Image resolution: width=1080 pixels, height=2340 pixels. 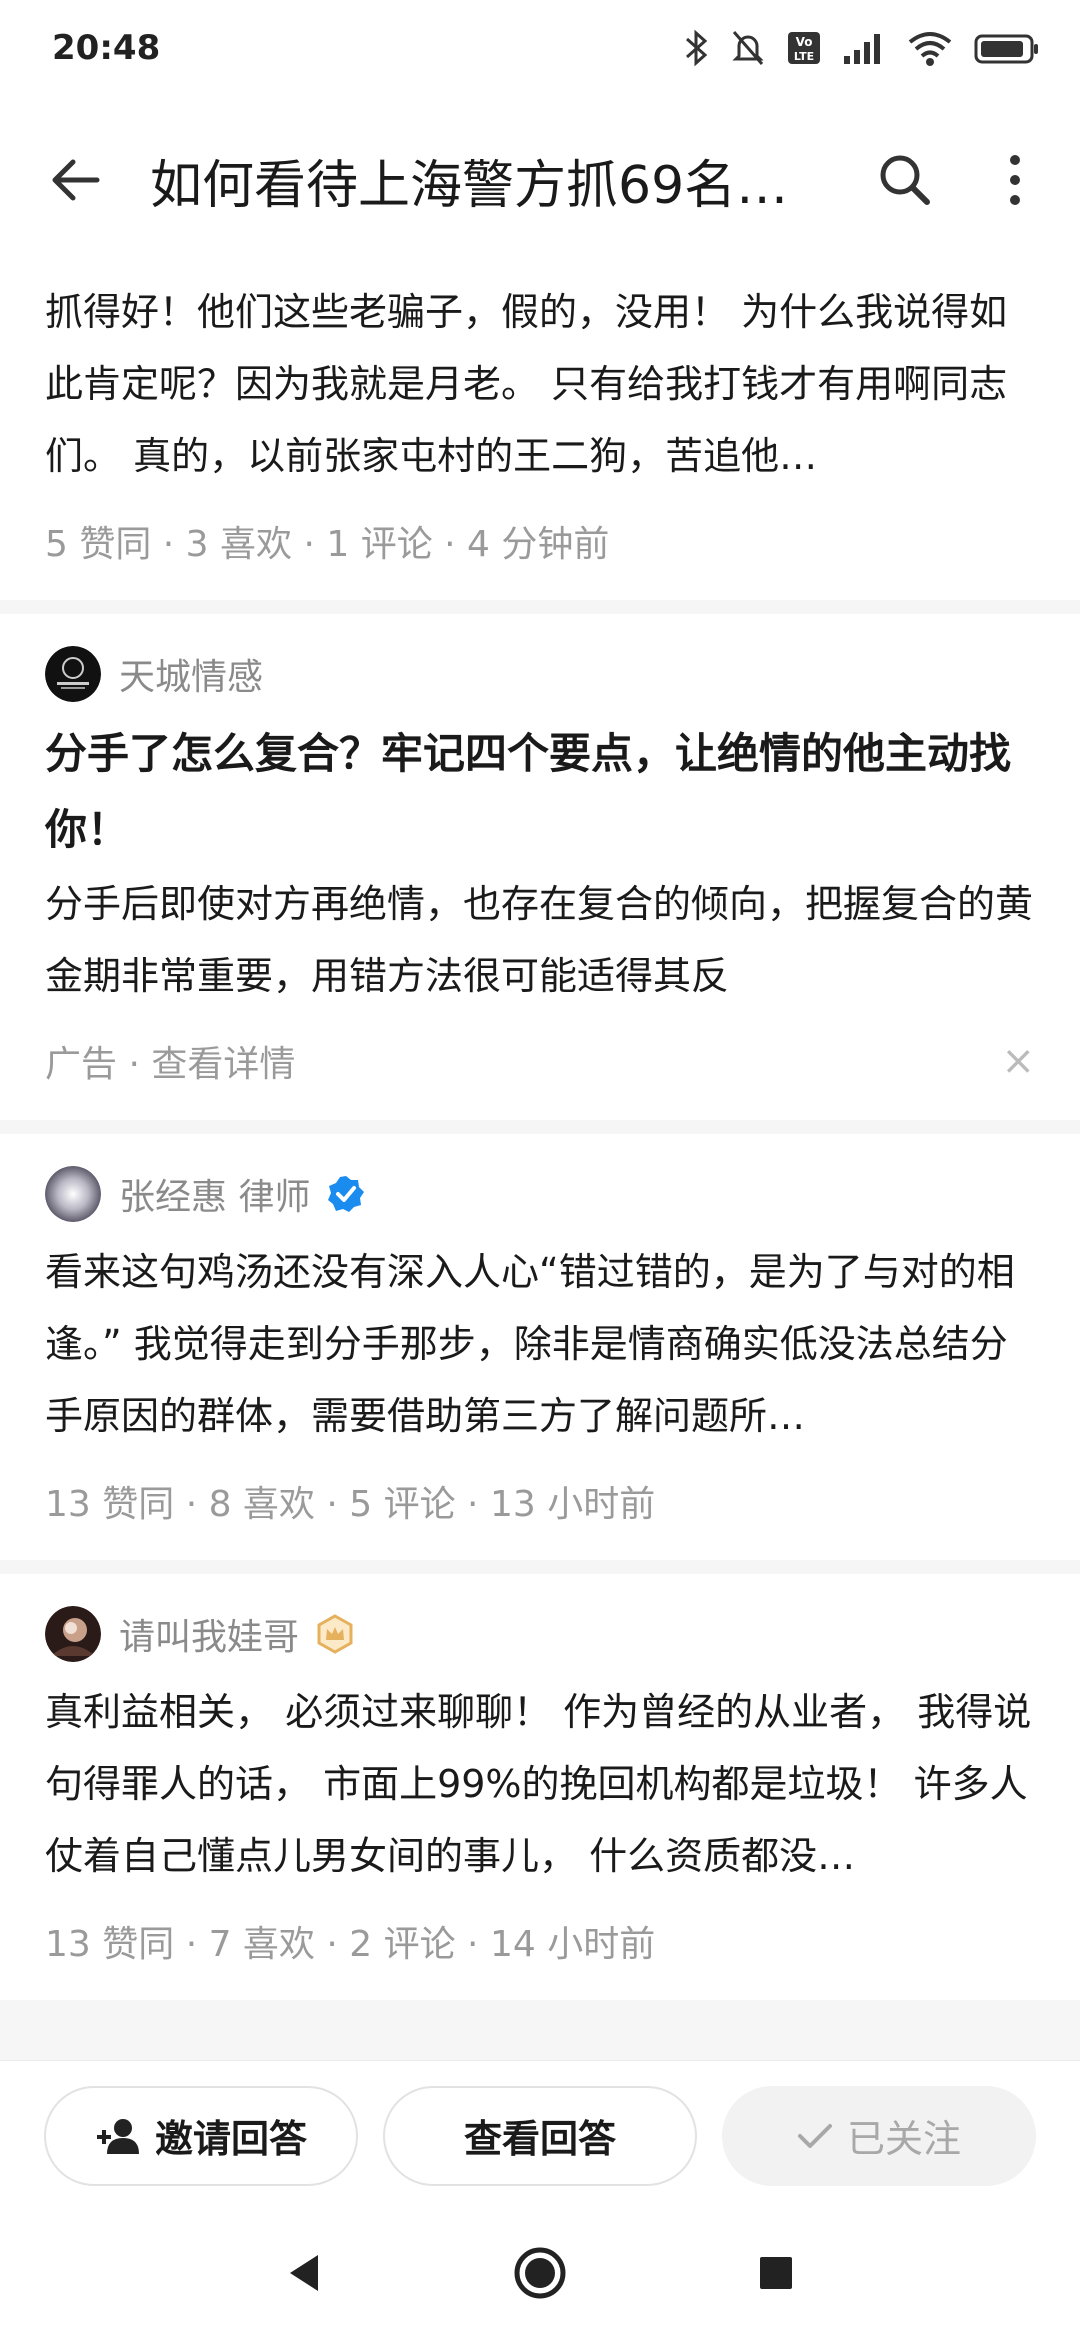 I want to click on wifi-icon, so click(x=930, y=48).